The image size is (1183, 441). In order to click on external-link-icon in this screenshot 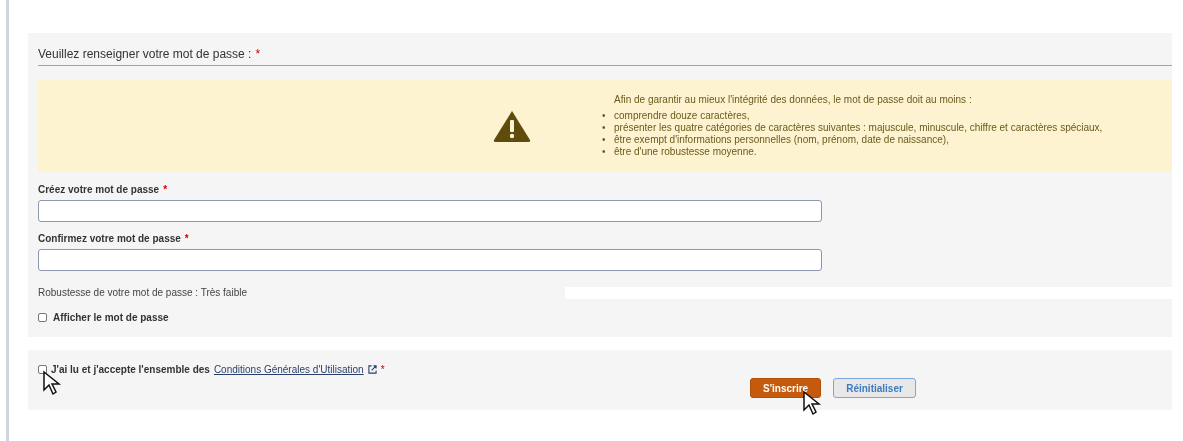, I will do `click(372, 369)`.